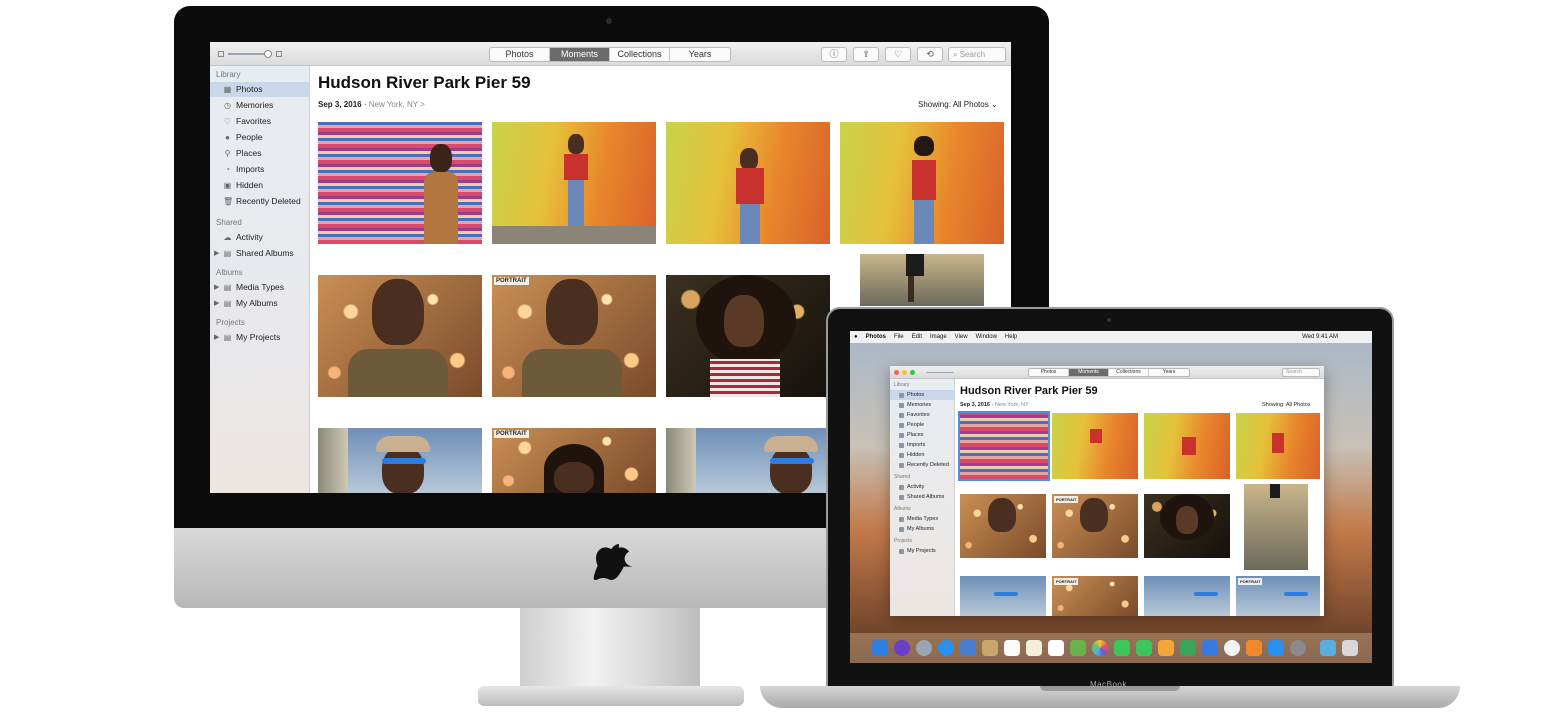 This screenshot has height=720, width=1560. What do you see at coordinates (260, 121) in the screenshot?
I see `sidebar-item-favorites: ♡ Favorites` at bounding box center [260, 121].